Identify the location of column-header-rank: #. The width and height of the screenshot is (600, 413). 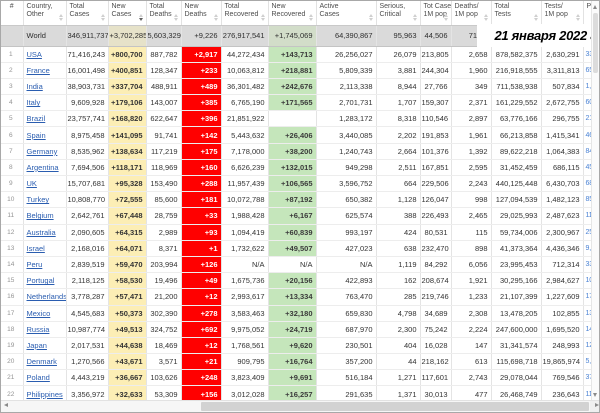
(12, 13).